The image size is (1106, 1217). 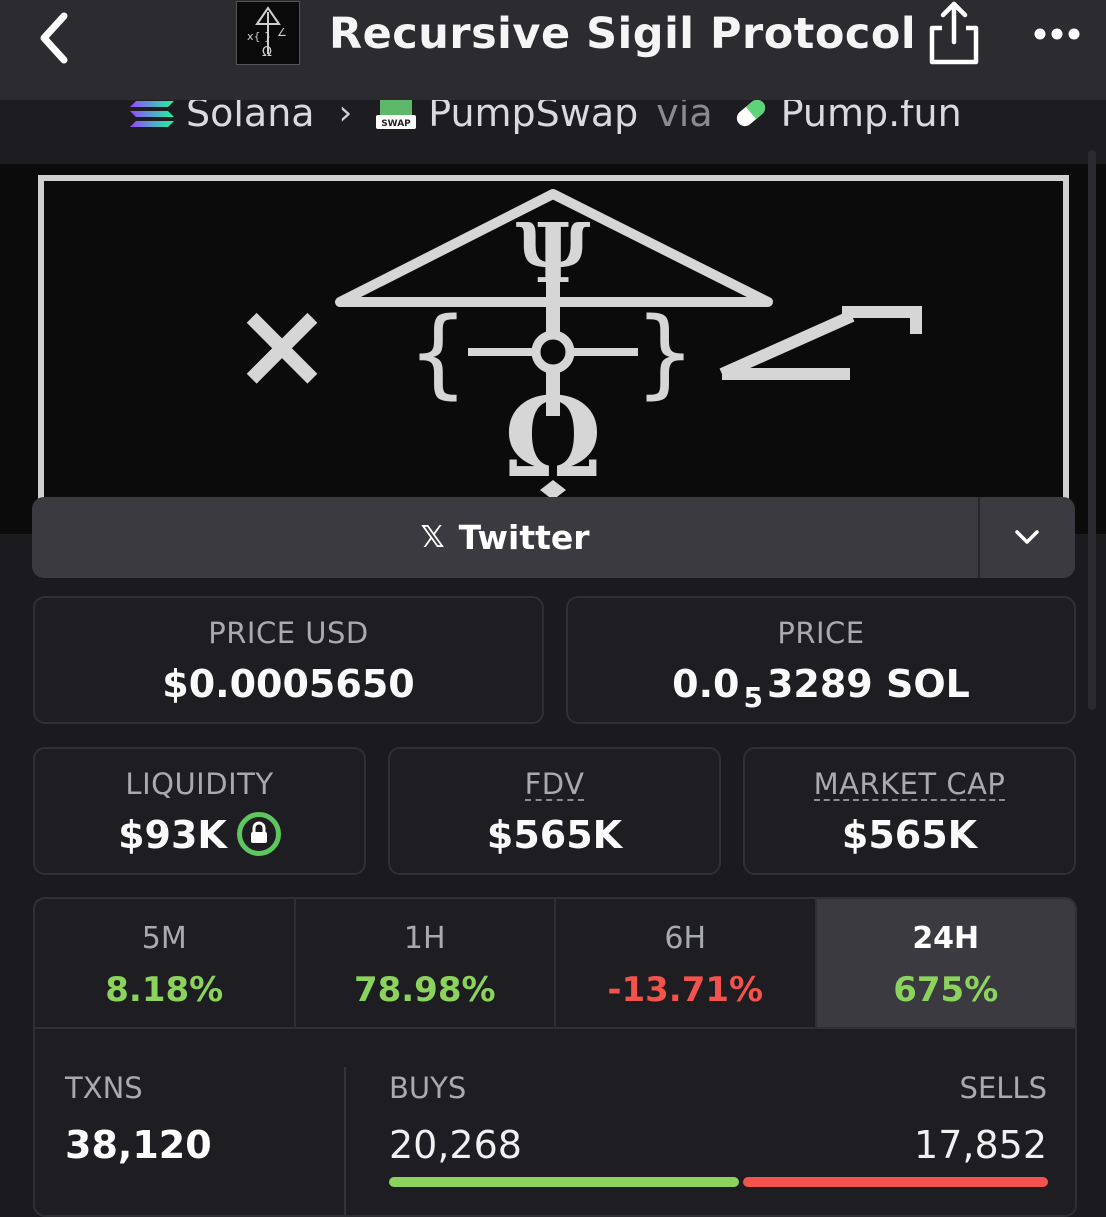 What do you see at coordinates (821, 688) in the screenshot?
I see `price-native-value: 0.0 5 3289 SOL` at bounding box center [821, 688].